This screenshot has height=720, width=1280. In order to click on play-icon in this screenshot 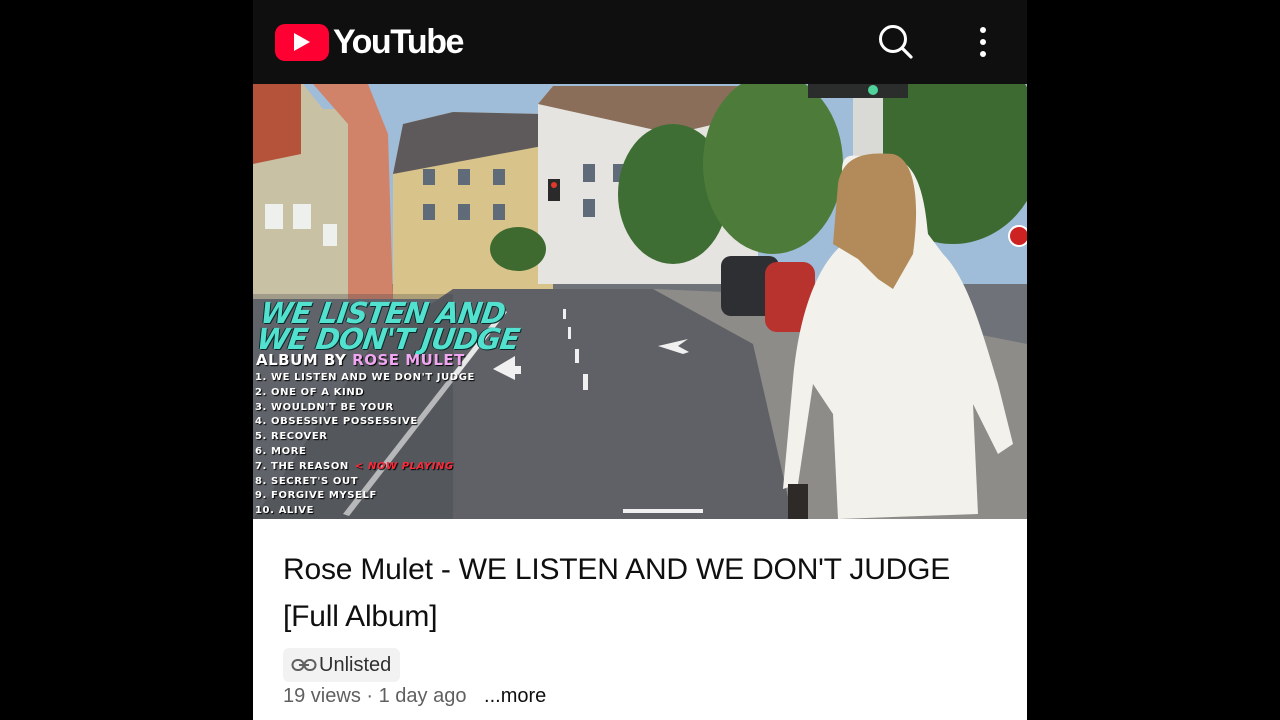, I will do `click(302, 42)`.